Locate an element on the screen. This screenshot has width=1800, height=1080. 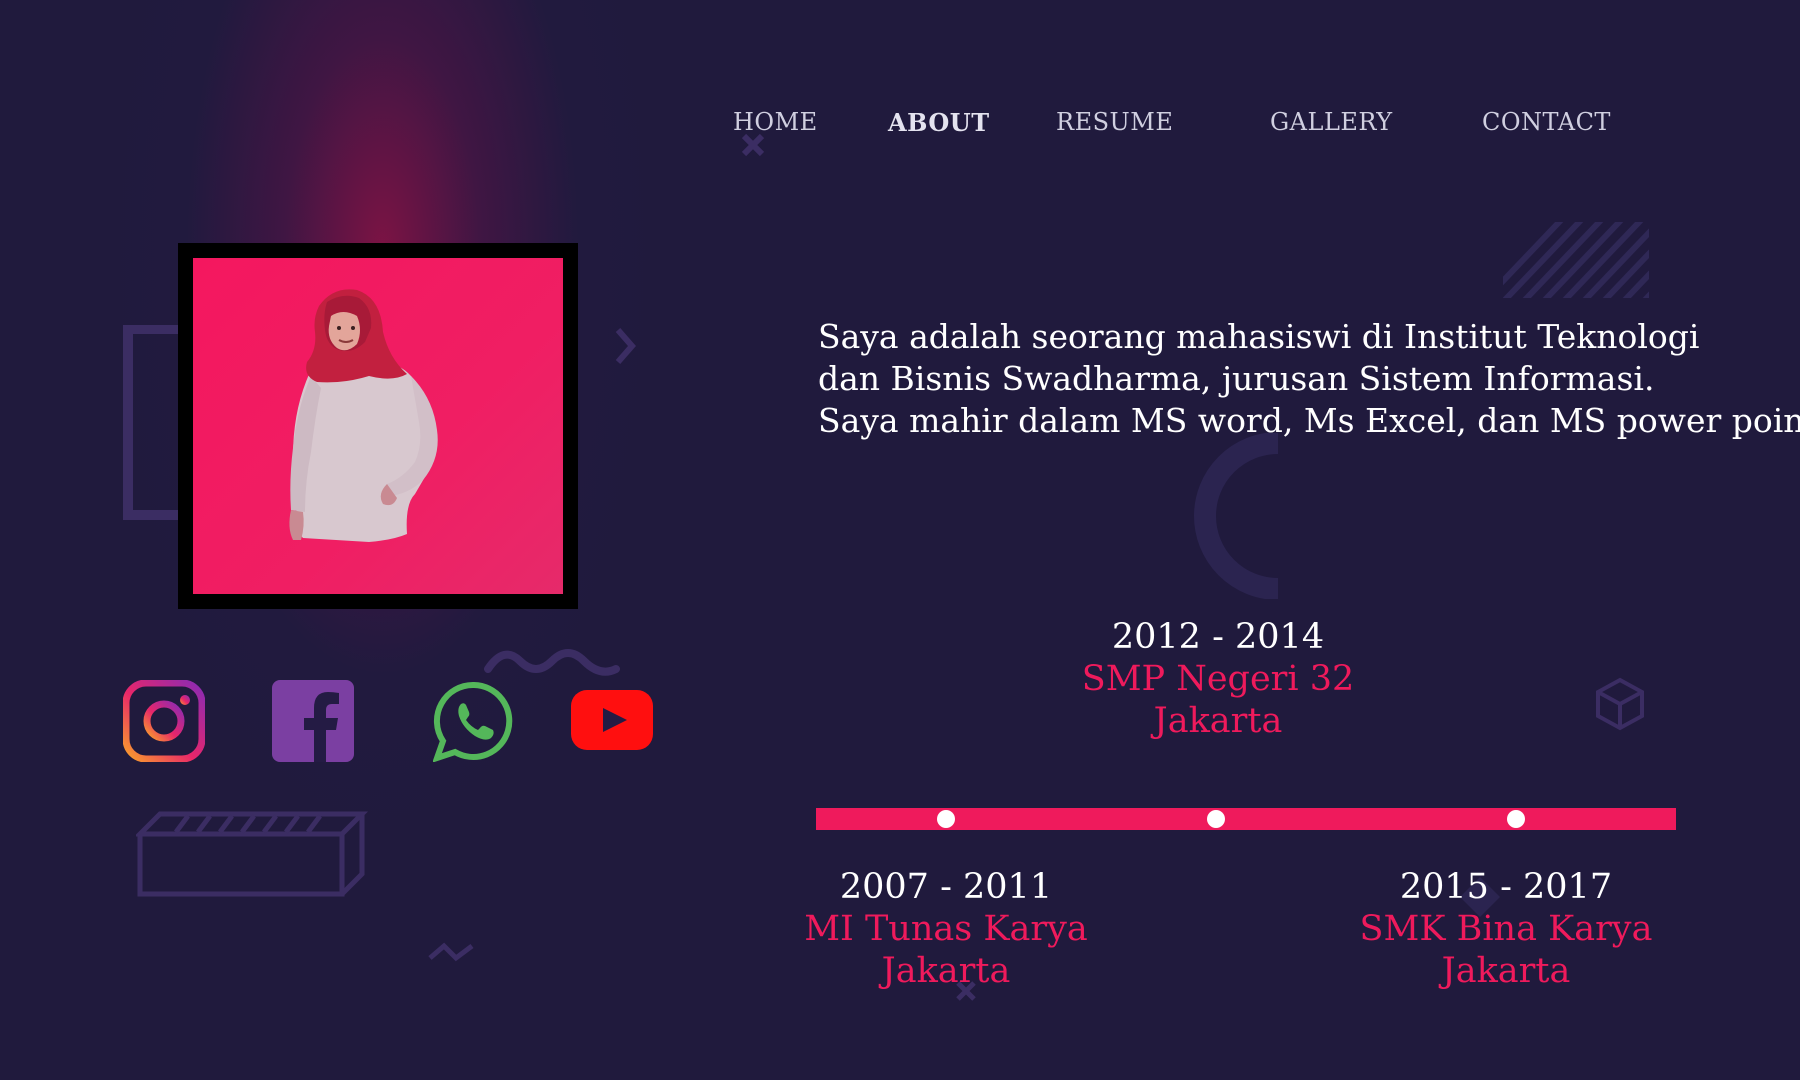
facebook-link is located at coordinates (313, 721).